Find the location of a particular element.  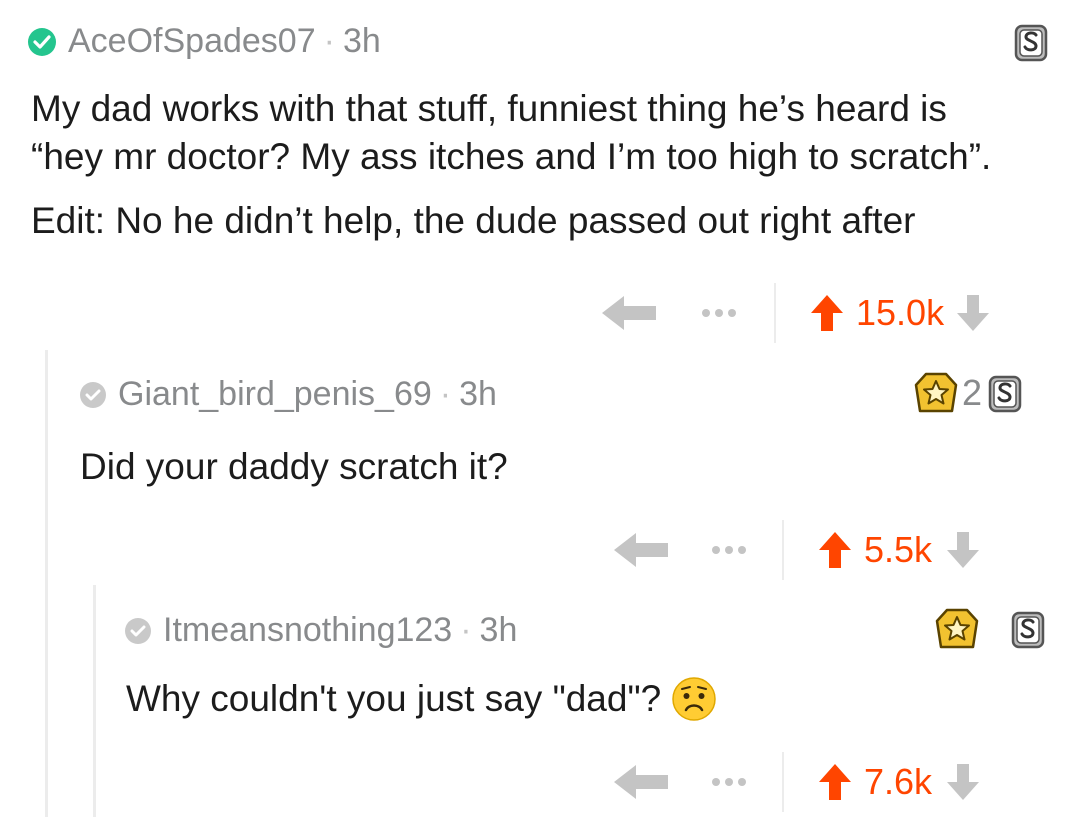

comment-meta: Giant_bird_penis_69 · 3h is located at coordinates (288, 394).